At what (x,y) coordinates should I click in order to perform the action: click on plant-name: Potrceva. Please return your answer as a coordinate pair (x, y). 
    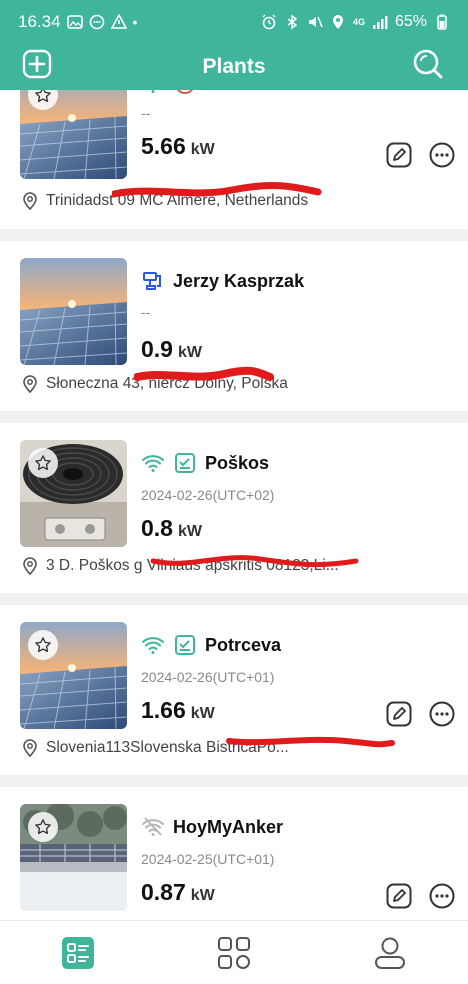
    Looking at the image, I should click on (243, 644).